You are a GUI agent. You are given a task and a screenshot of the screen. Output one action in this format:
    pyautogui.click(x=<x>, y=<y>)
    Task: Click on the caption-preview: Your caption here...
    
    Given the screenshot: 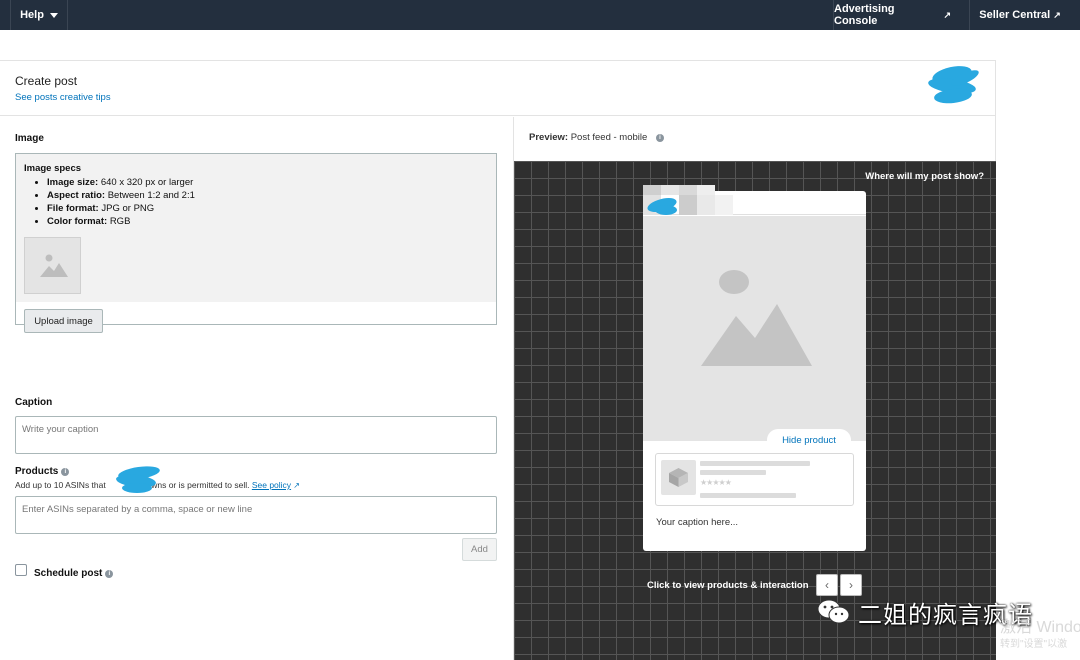 What is the action you would take?
    pyautogui.click(x=697, y=522)
    